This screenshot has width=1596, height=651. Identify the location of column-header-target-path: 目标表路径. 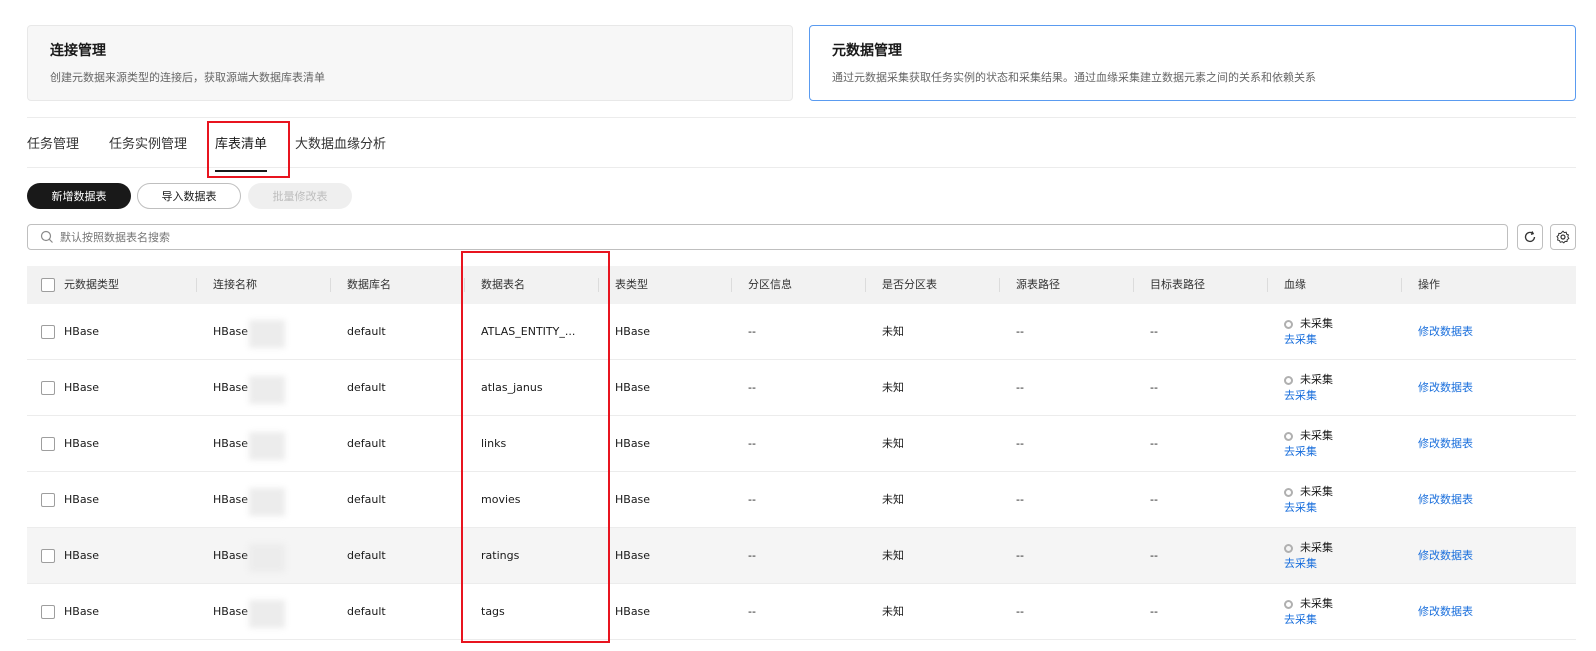
(1177, 284).